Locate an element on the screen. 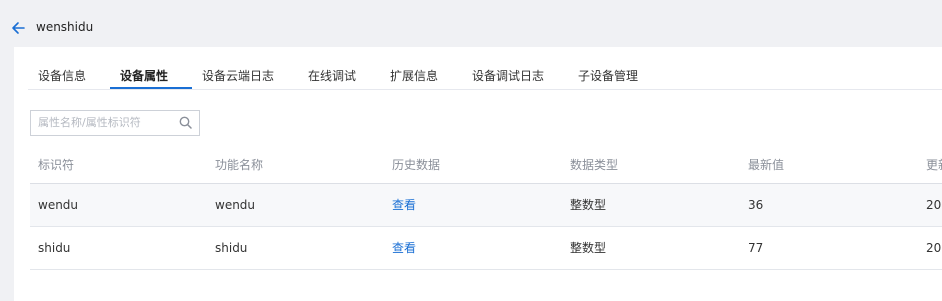 This screenshot has width=942, height=301. device-title: wenshidu is located at coordinates (65, 27).